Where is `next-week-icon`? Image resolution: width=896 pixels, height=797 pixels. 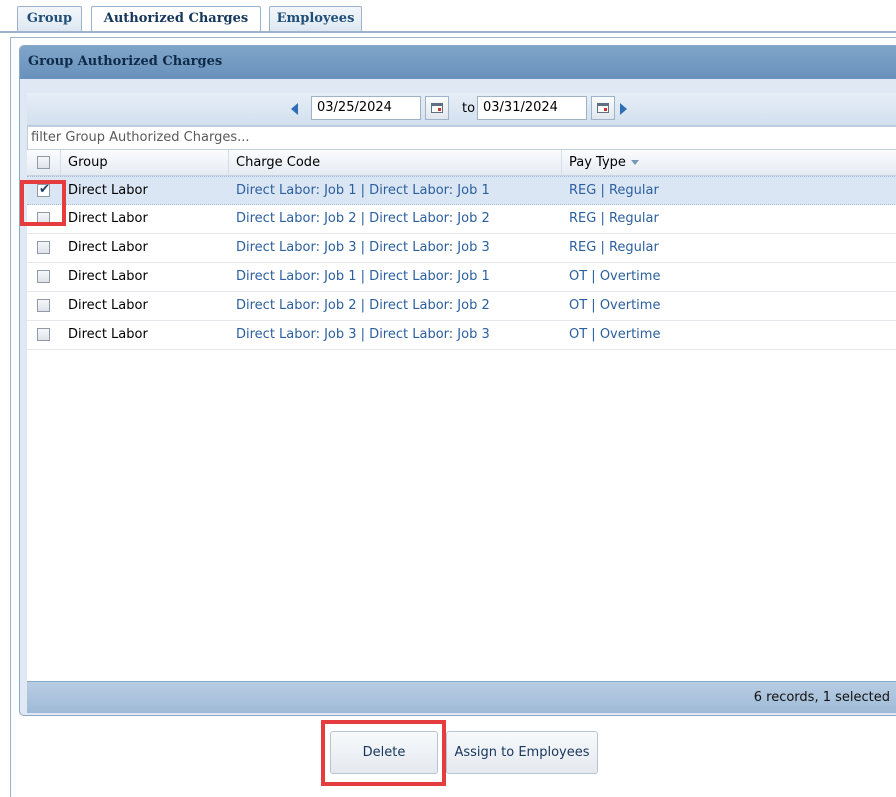 next-week-icon is located at coordinates (623, 109).